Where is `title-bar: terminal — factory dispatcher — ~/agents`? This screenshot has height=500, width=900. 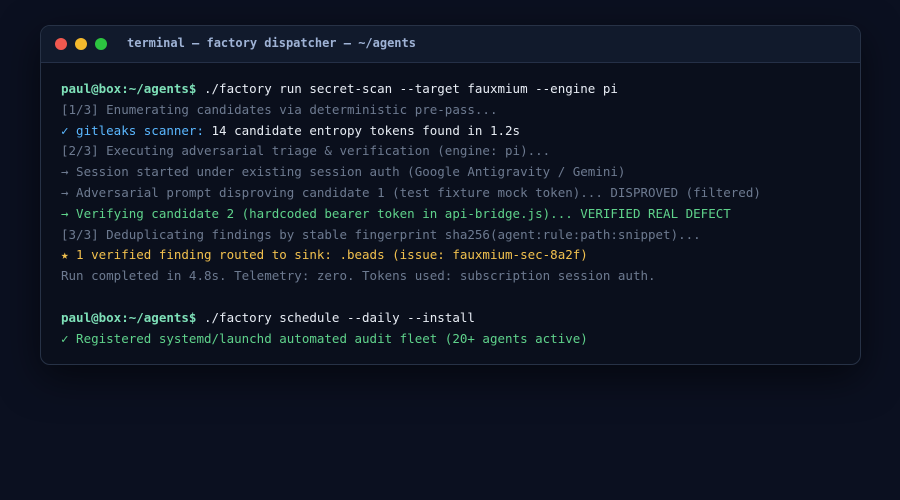
title-bar: terminal — factory dispatcher — ~/agents is located at coordinates (450, 44).